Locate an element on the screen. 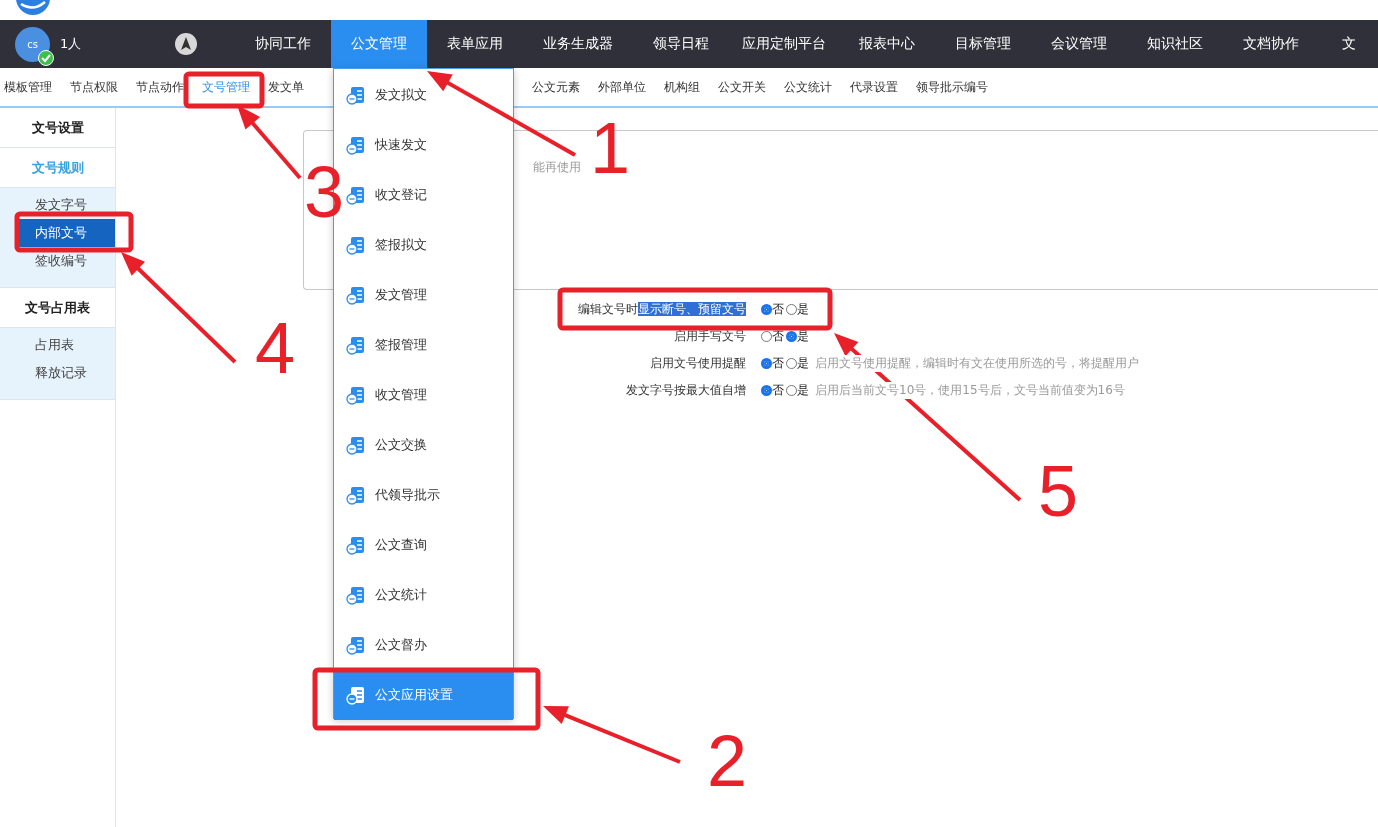 This screenshot has height=827, width=1378. menu-item: 快速发文 is located at coordinates (423, 145).